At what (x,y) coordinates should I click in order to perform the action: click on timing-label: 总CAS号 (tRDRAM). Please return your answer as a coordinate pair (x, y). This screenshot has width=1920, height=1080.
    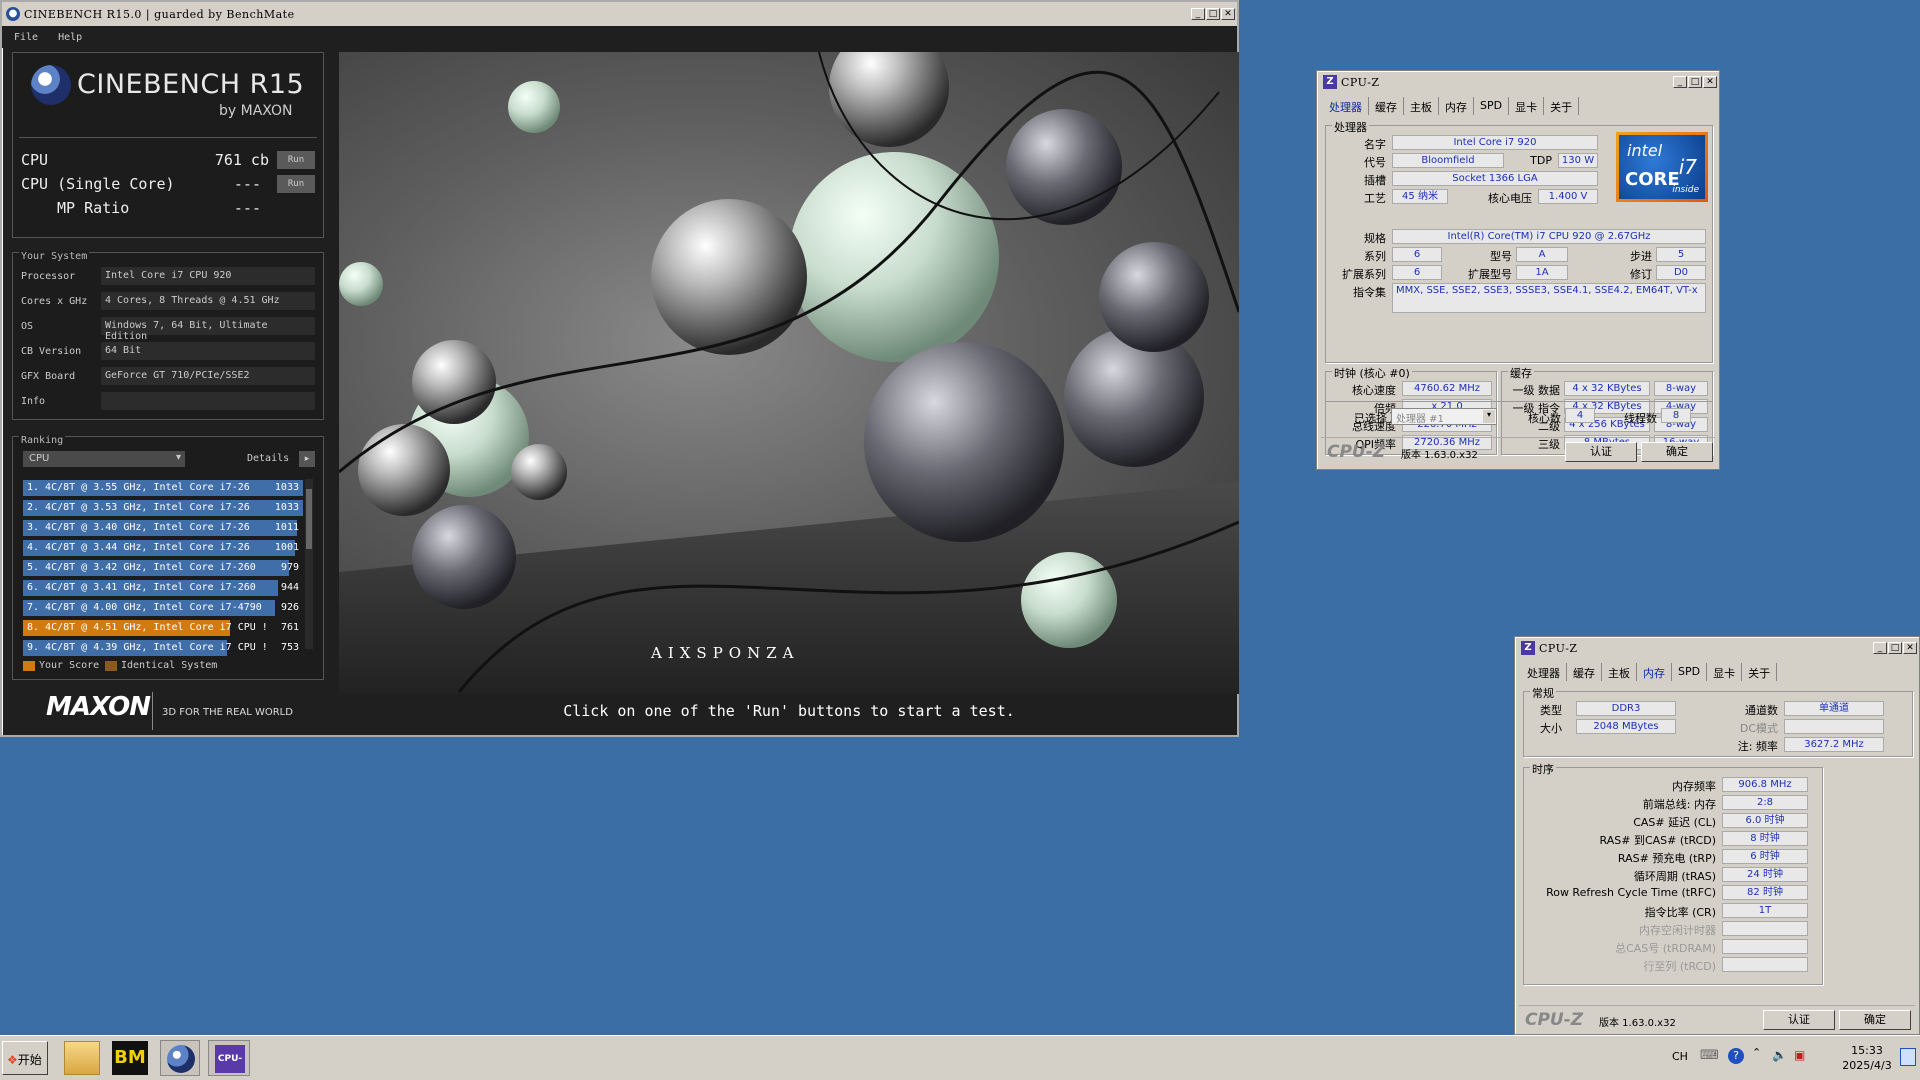
    Looking at the image, I should click on (1665, 948).